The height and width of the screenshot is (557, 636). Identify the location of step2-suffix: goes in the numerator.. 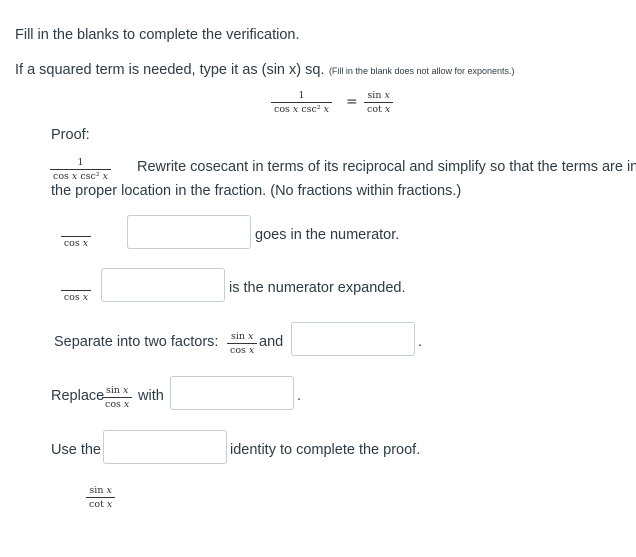
(327, 235).